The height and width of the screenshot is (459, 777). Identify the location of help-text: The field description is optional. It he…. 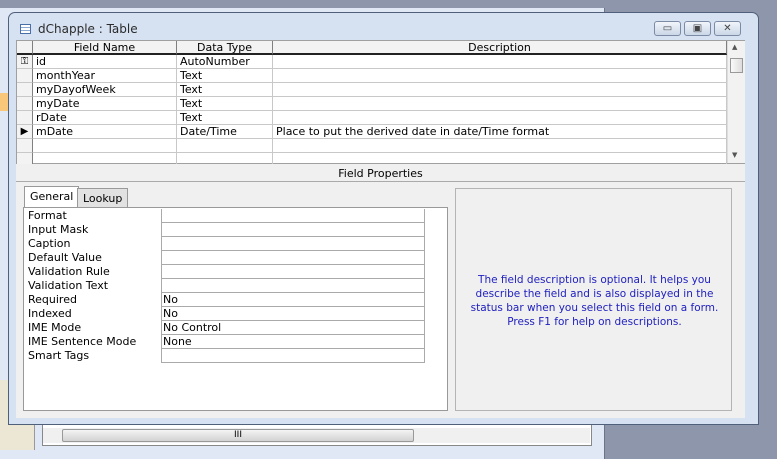
(594, 301).